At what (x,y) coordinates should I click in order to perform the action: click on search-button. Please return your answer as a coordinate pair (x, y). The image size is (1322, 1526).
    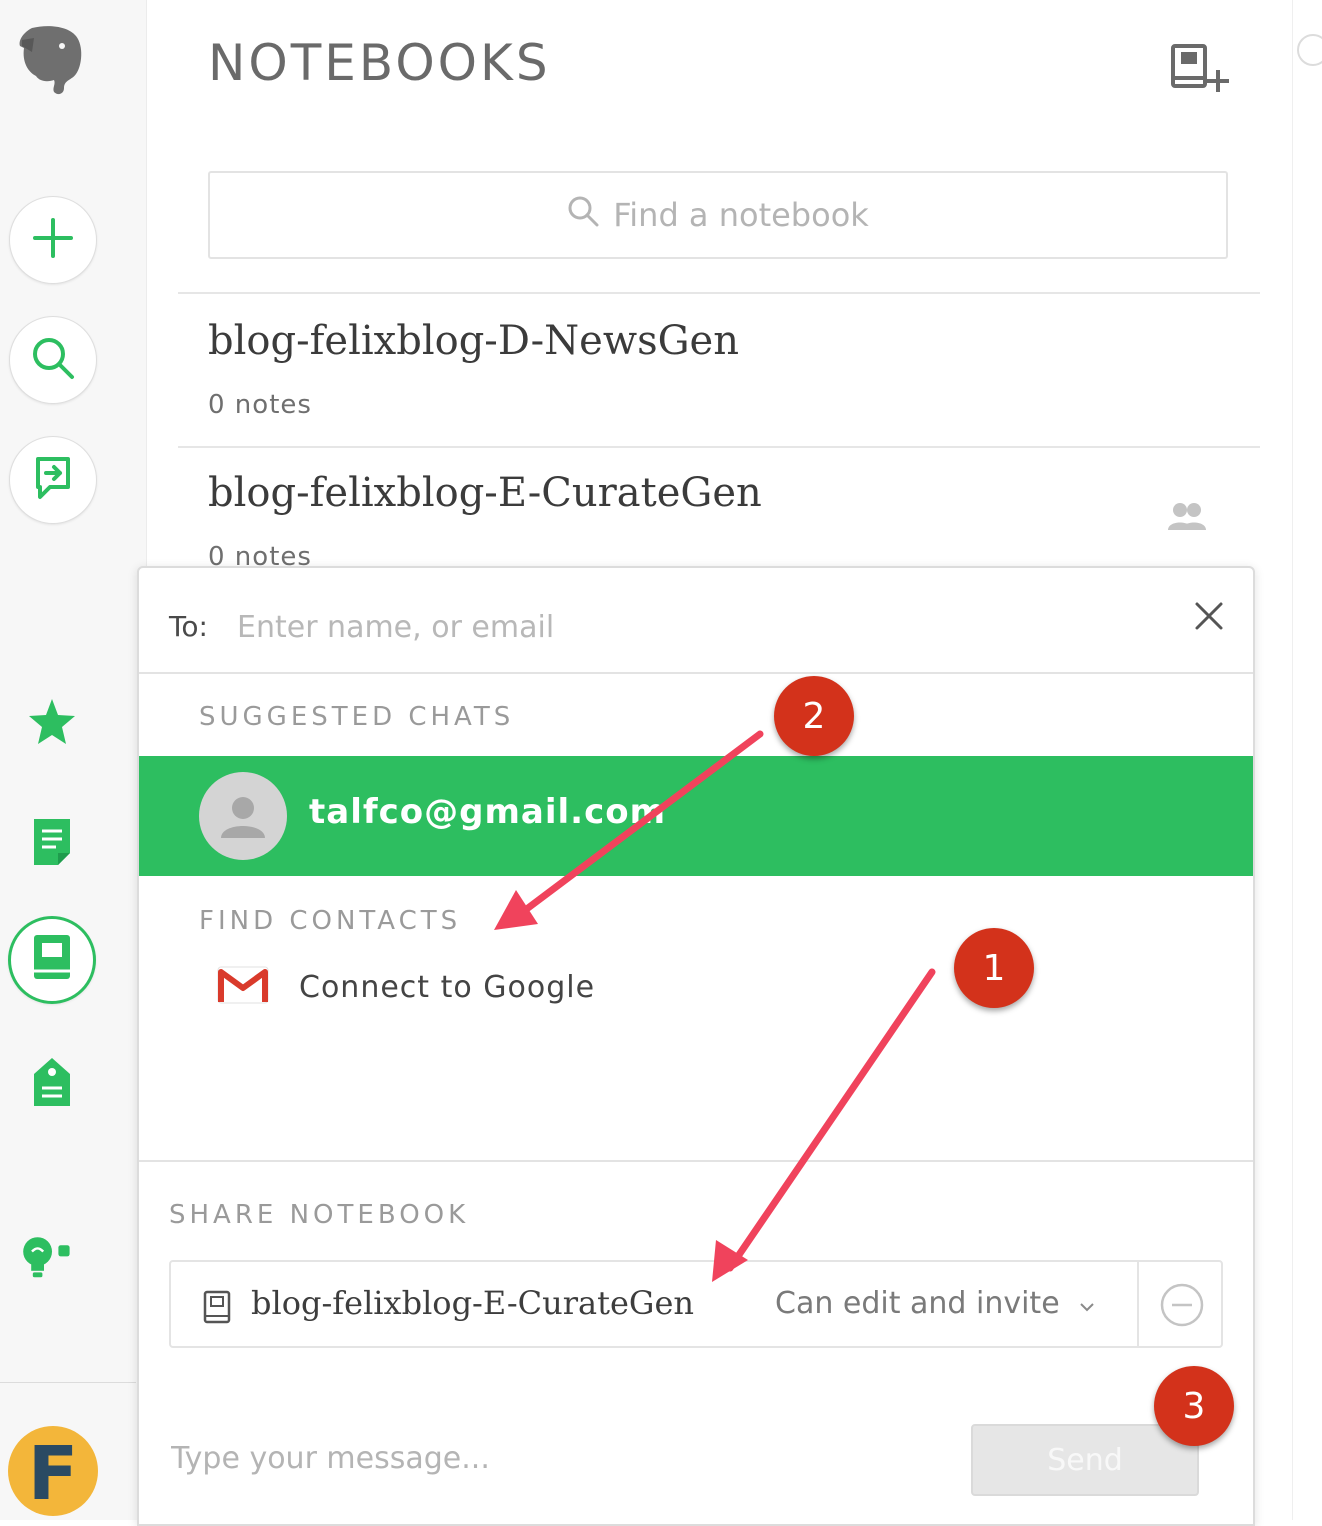
    Looking at the image, I should click on (53, 360).